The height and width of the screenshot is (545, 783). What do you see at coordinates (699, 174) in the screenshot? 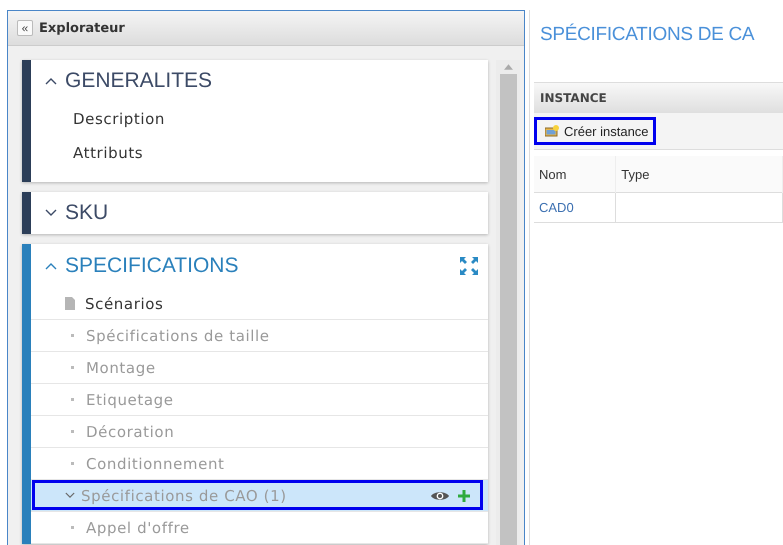
I see `column-header: Type` at bounding box center [699, 174].